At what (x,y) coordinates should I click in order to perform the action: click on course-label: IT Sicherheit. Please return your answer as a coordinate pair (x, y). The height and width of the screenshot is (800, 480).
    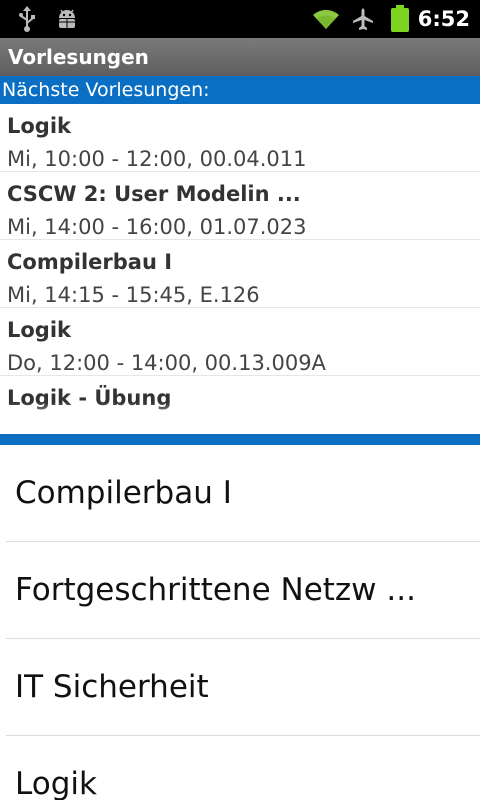
    Looking at the image, I should click on (112, 687).